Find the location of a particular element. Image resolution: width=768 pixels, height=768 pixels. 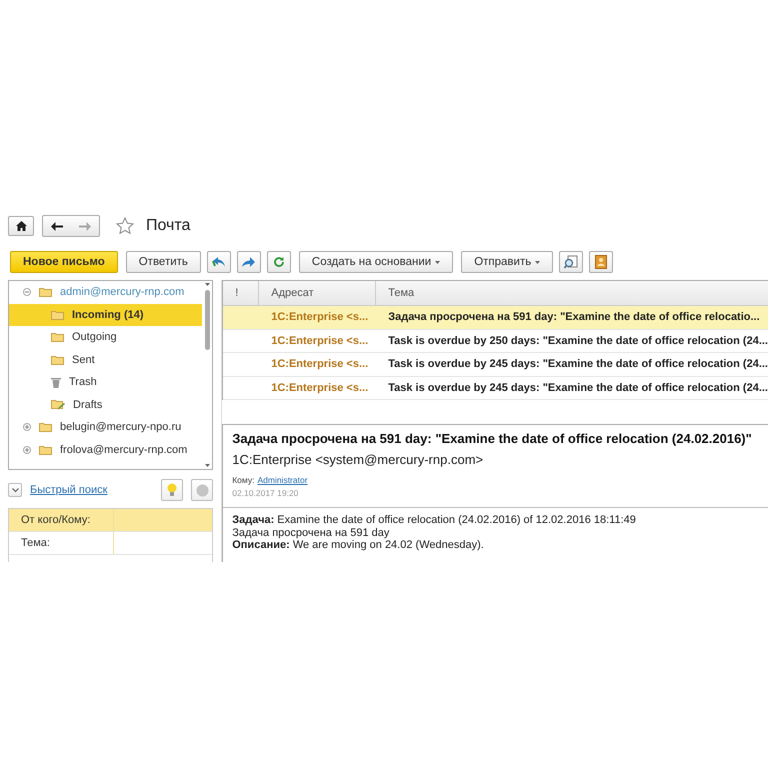

search-icon is located at coordinates (571, 262).